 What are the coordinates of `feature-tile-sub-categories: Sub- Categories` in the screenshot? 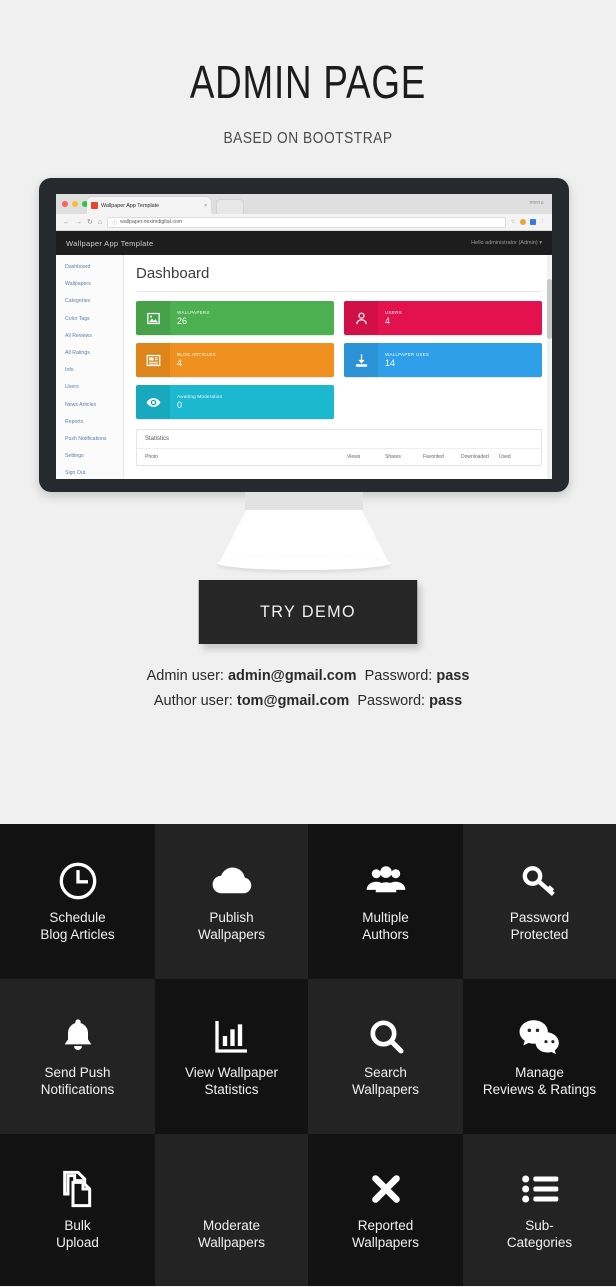 It's located at (539, 1210).